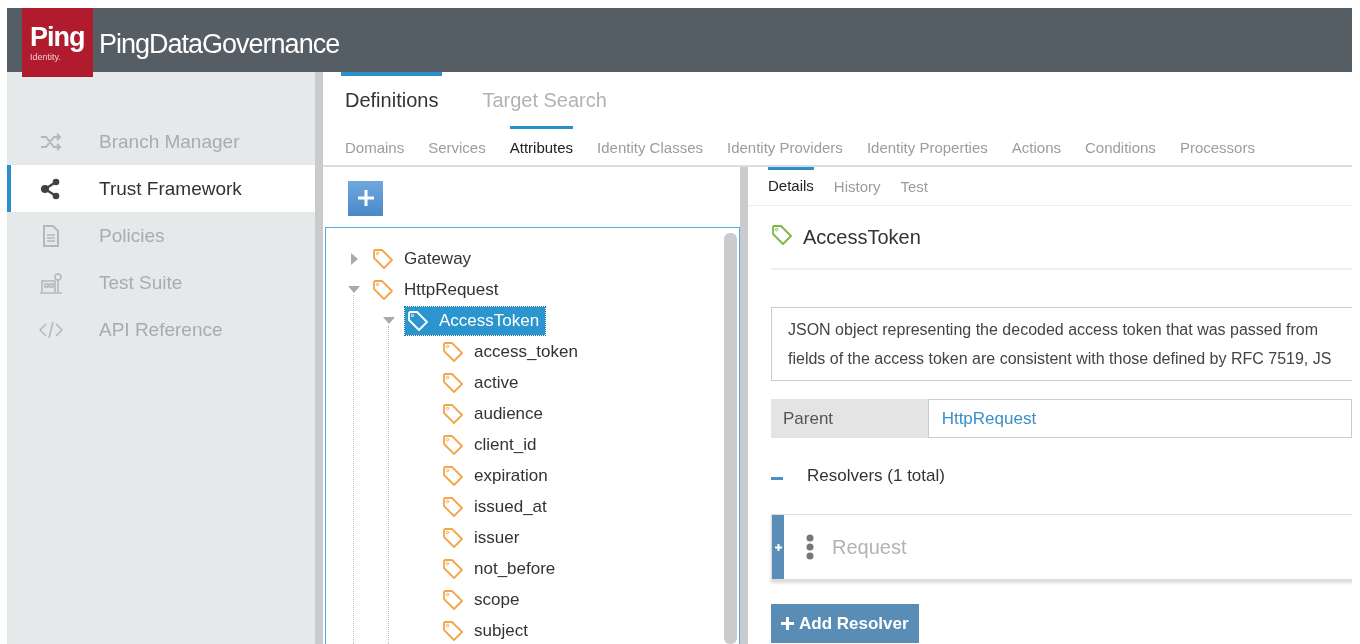  What do you see at coordinates (1217, 145) in the screenshot?
I see `tab: Processors` at bounding box center [1217, 145].